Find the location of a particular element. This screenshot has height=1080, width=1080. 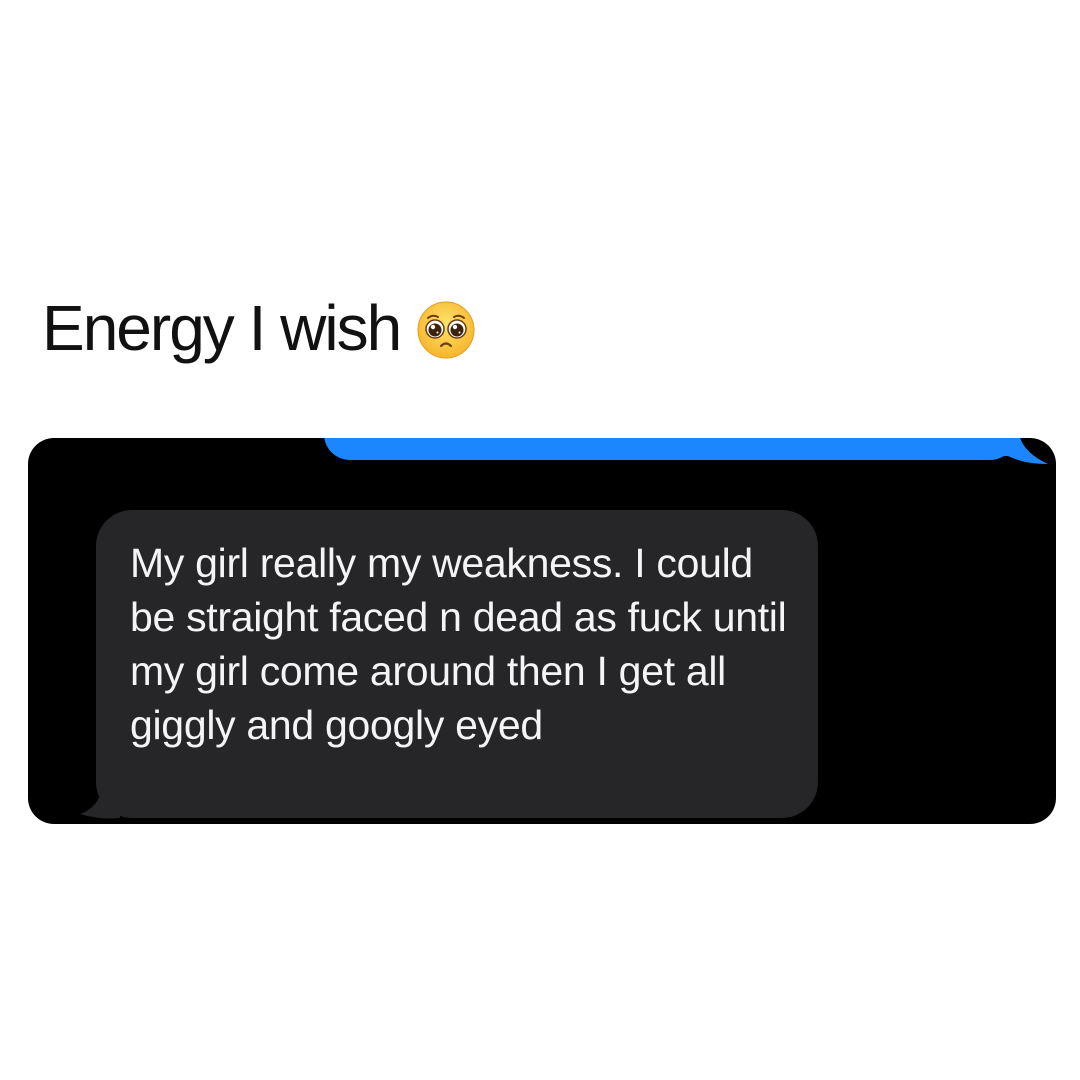

pleading-face-emoji-icon is located at coordinates (446, 330).